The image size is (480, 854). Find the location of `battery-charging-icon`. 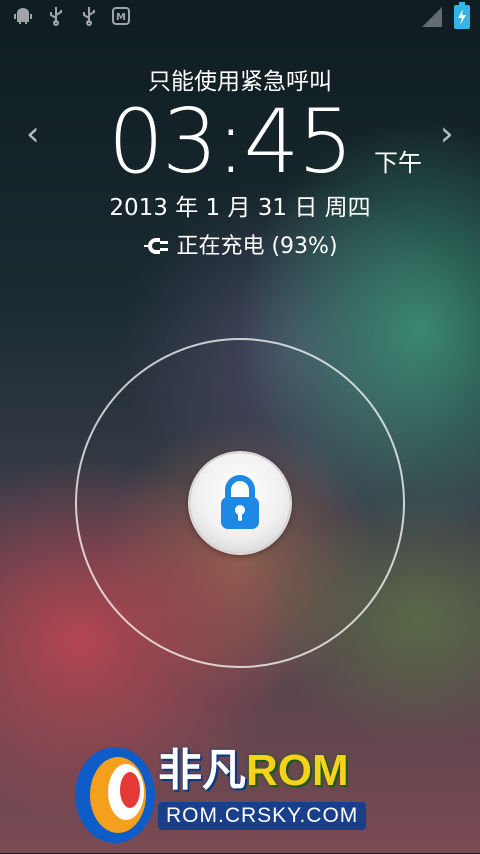

battery-charging-icon is located at coordinates (462, 15).